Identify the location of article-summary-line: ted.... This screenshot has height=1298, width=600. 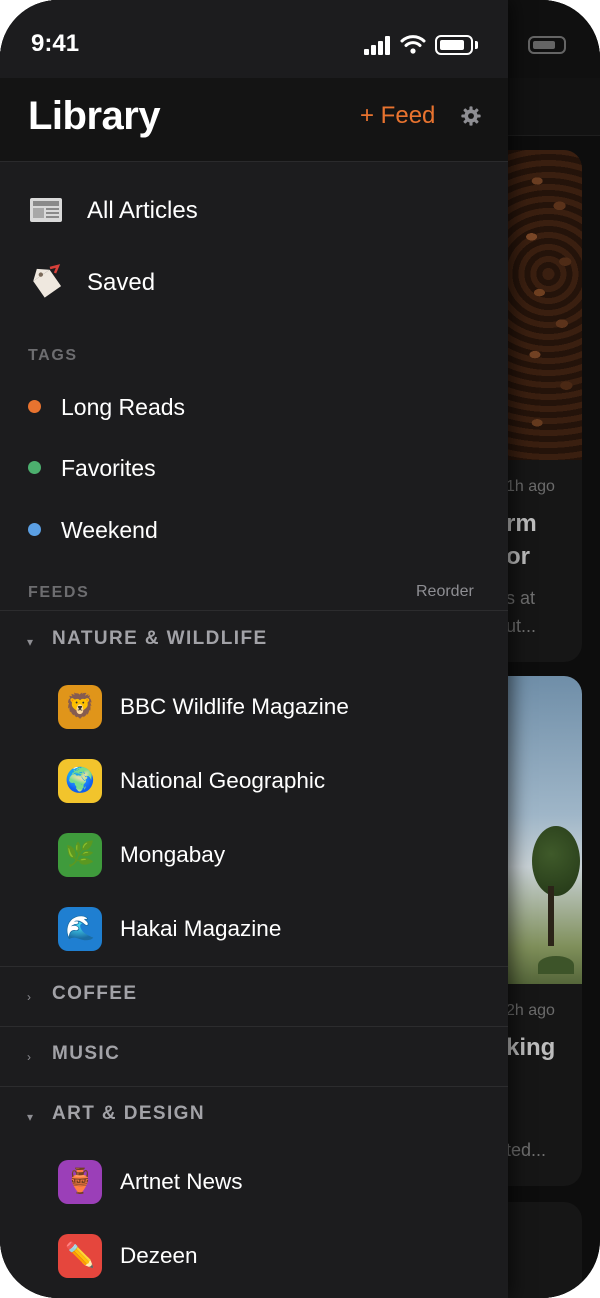
(526, 1150).